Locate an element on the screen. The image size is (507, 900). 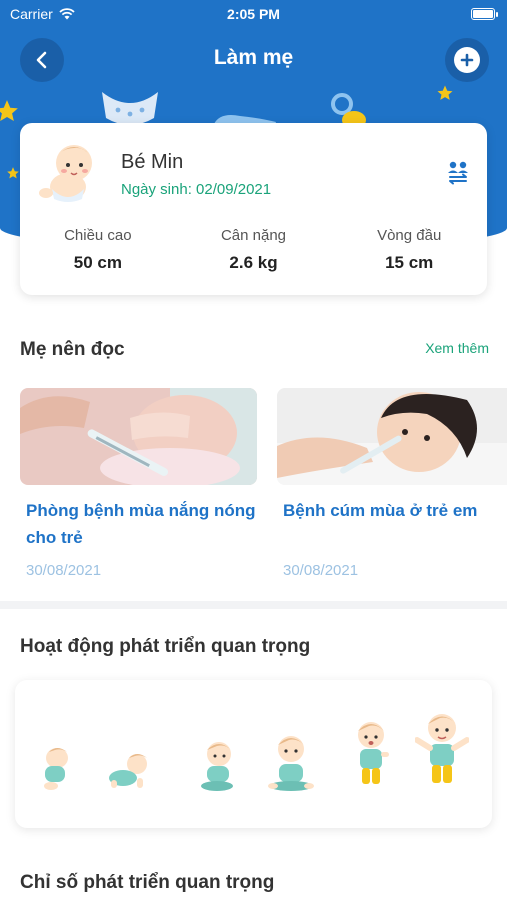
plus-icon is located at coordinates (467, 60).